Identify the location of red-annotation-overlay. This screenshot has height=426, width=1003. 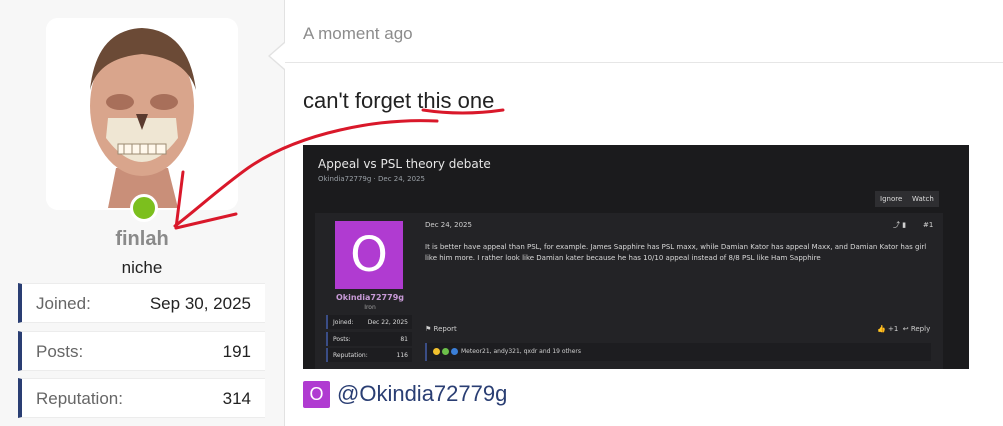
(339, 169).